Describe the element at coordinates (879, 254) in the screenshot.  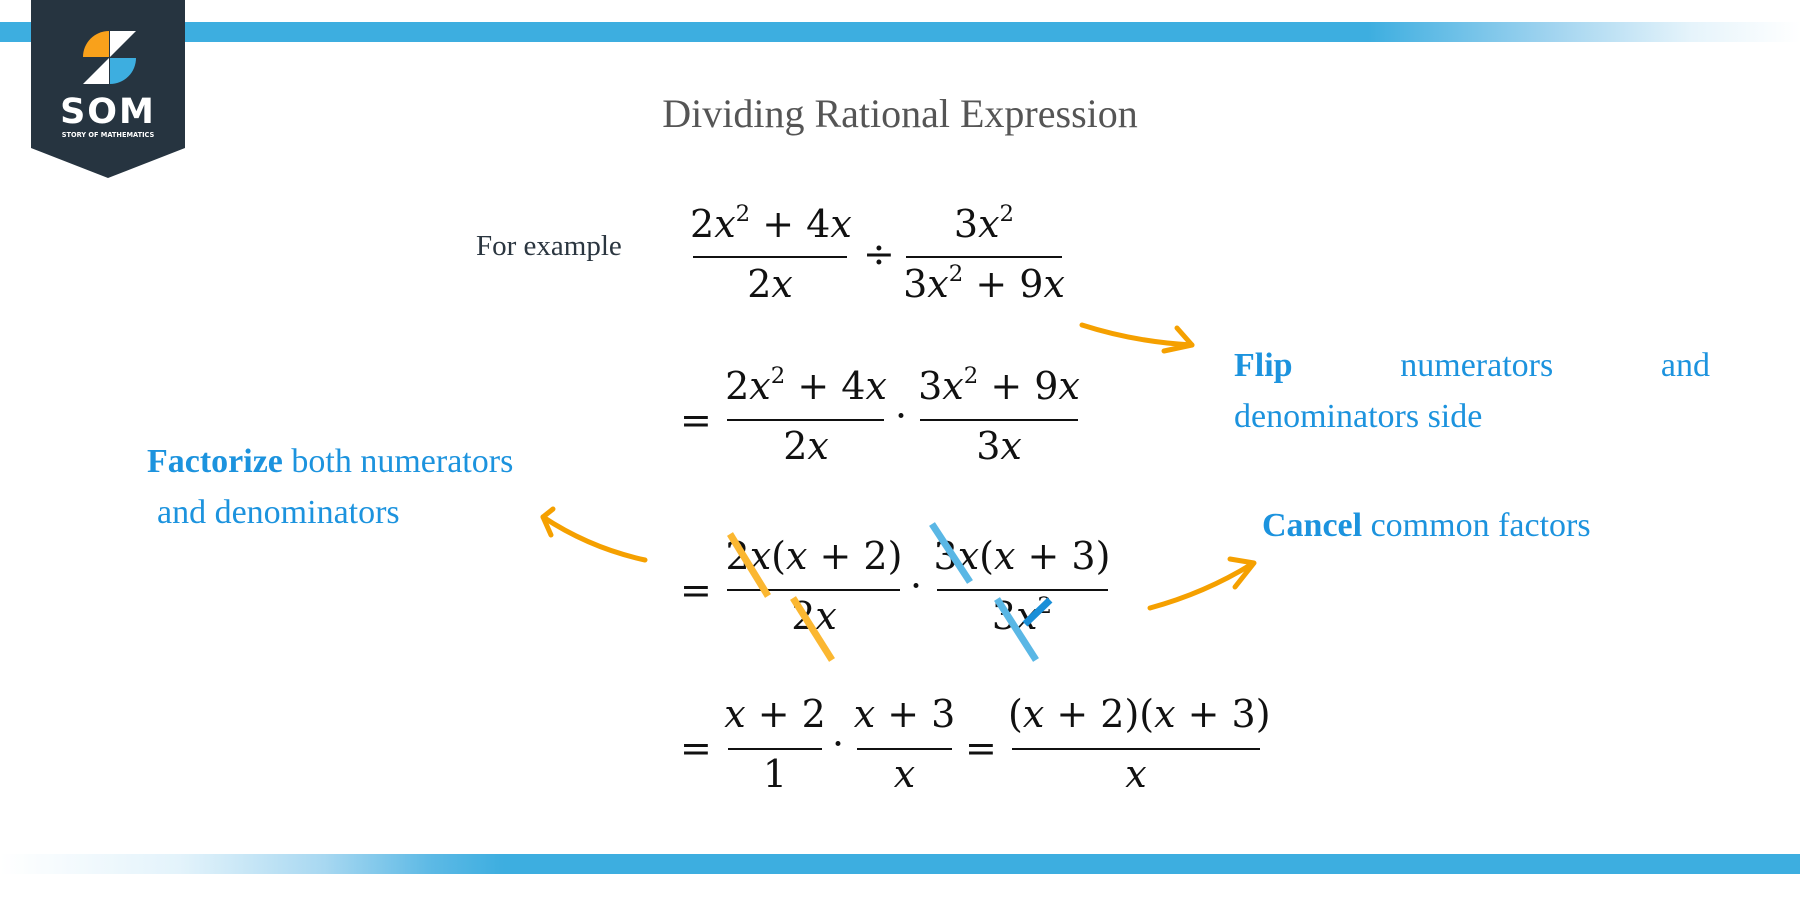
I see `divide-operator: ÷` at that location.